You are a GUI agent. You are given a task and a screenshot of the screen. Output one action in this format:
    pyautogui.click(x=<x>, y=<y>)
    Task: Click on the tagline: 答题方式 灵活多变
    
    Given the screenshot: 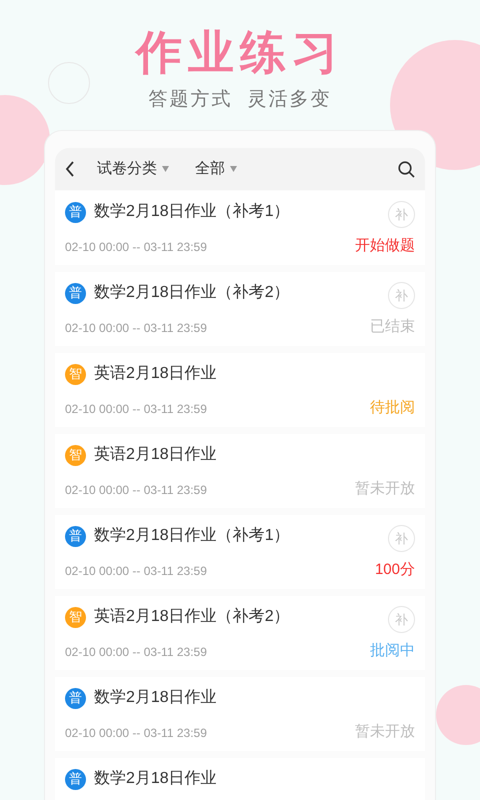 What is the action you would take?
    pyautogui.click(x=240, y=100)
    